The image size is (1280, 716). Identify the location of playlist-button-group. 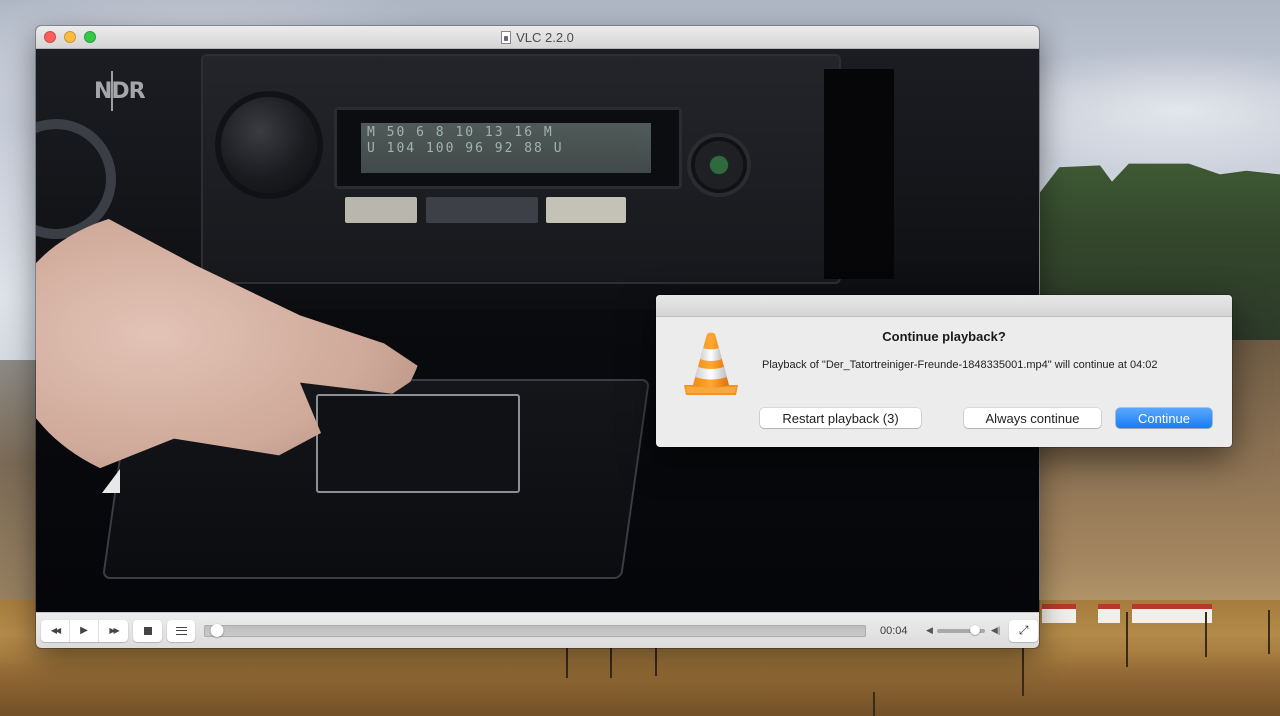
(181, 630).